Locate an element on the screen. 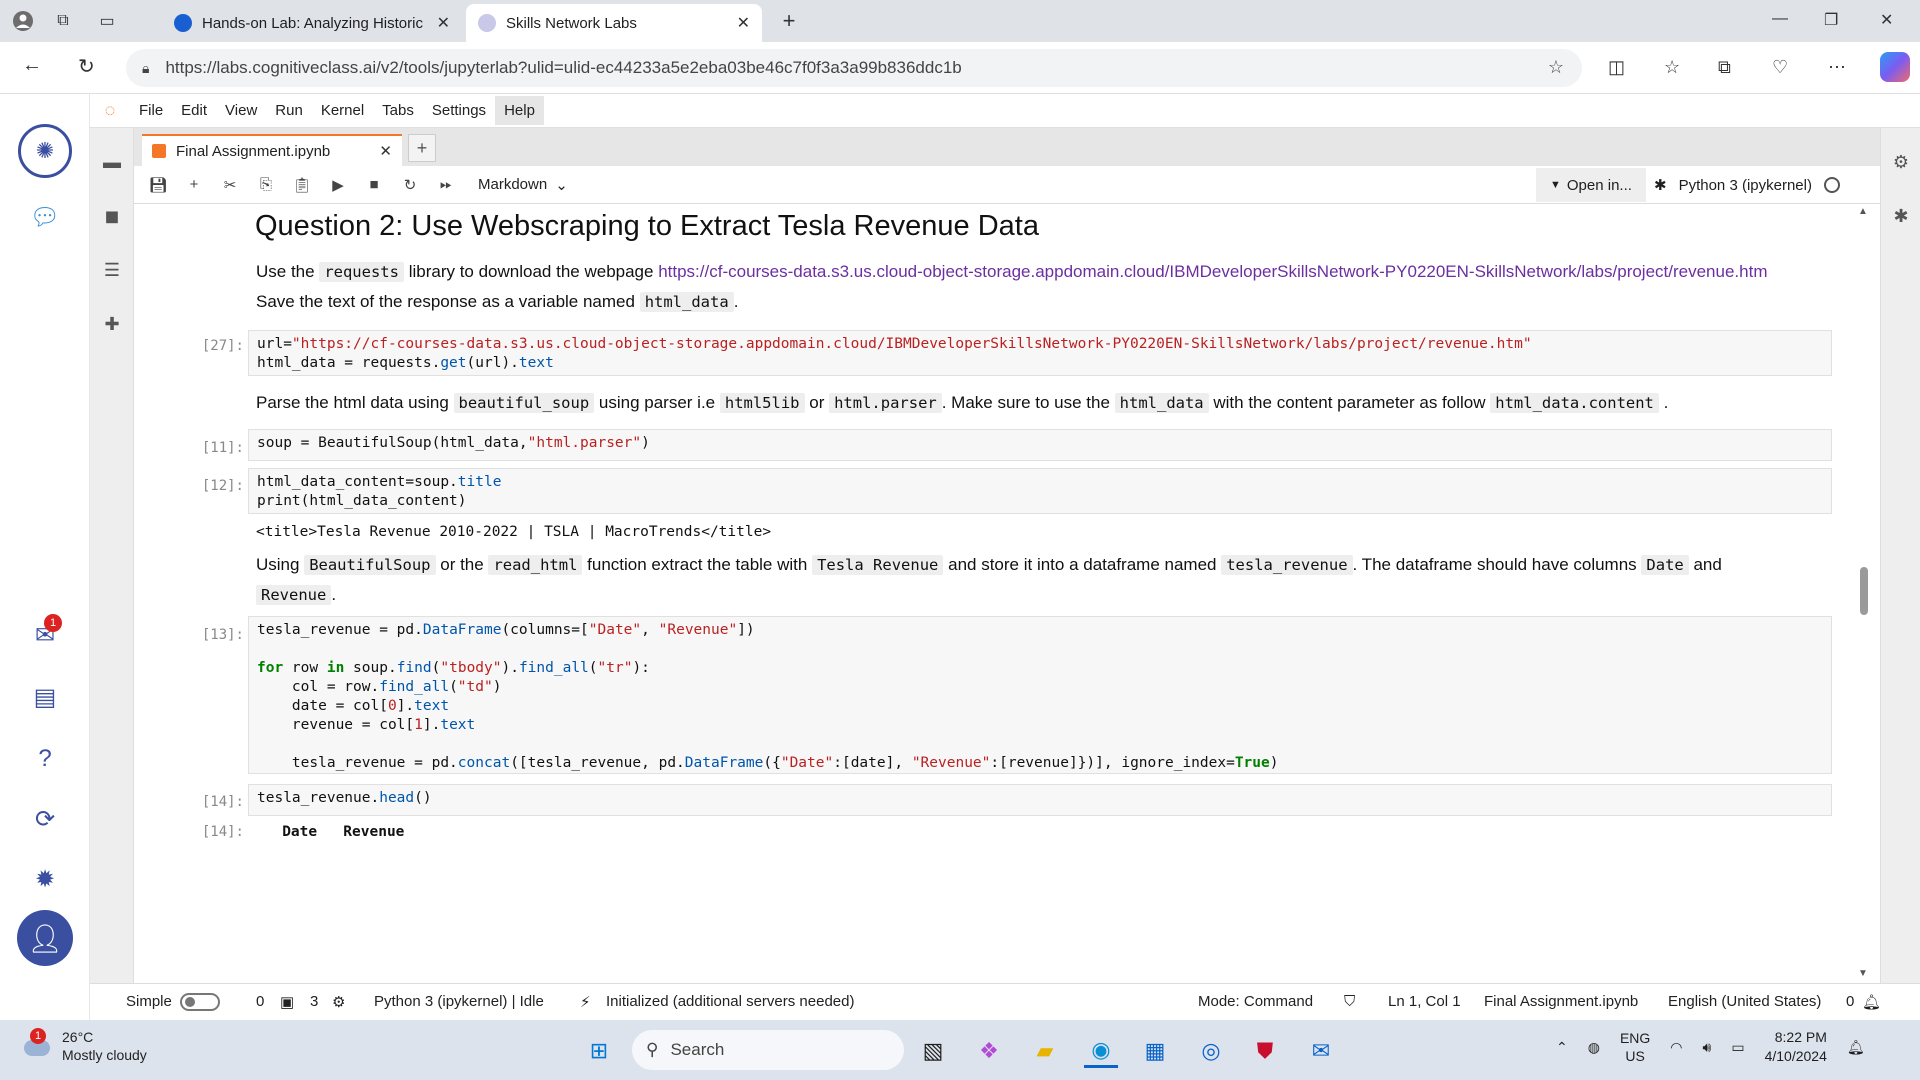  help-icon: ? is located at coordinates (45, 759).